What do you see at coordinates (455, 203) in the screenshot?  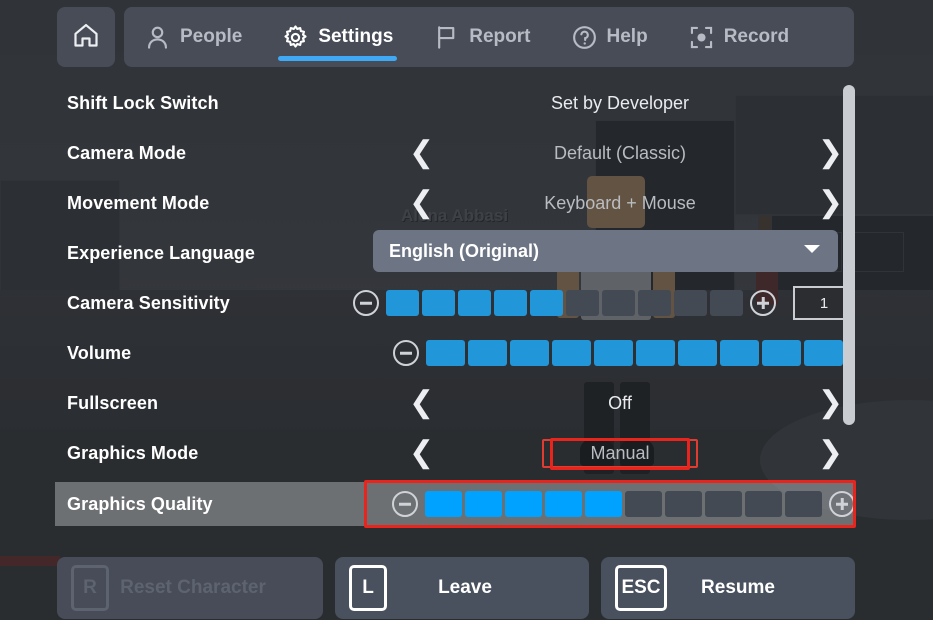 I see `setting-row-movement-mode: Movement Mode ❮ Keyboard + Mouse ❯` at bounding box center [455, 203].